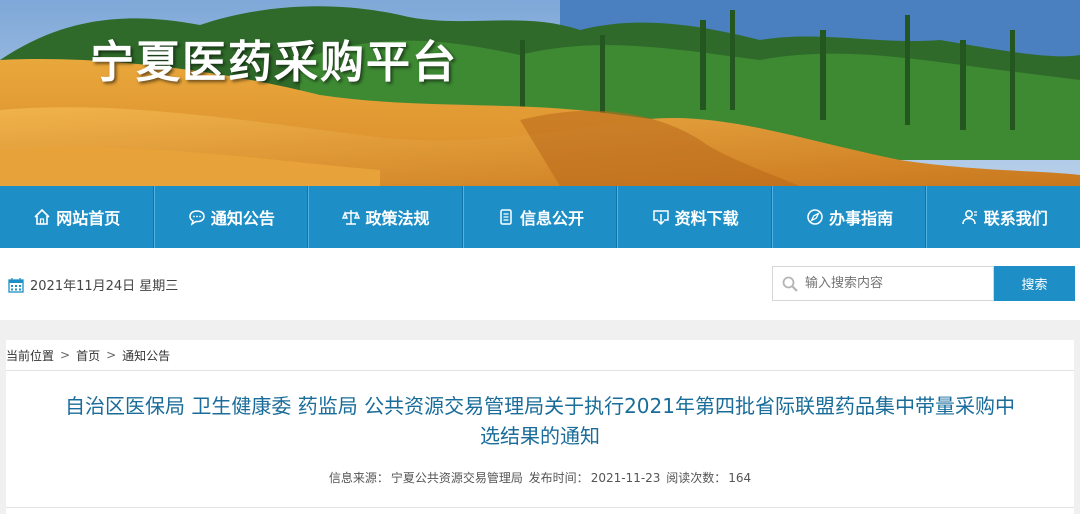 The image size is (1080, 514). I want to click on download-icon, so click(661, 217).